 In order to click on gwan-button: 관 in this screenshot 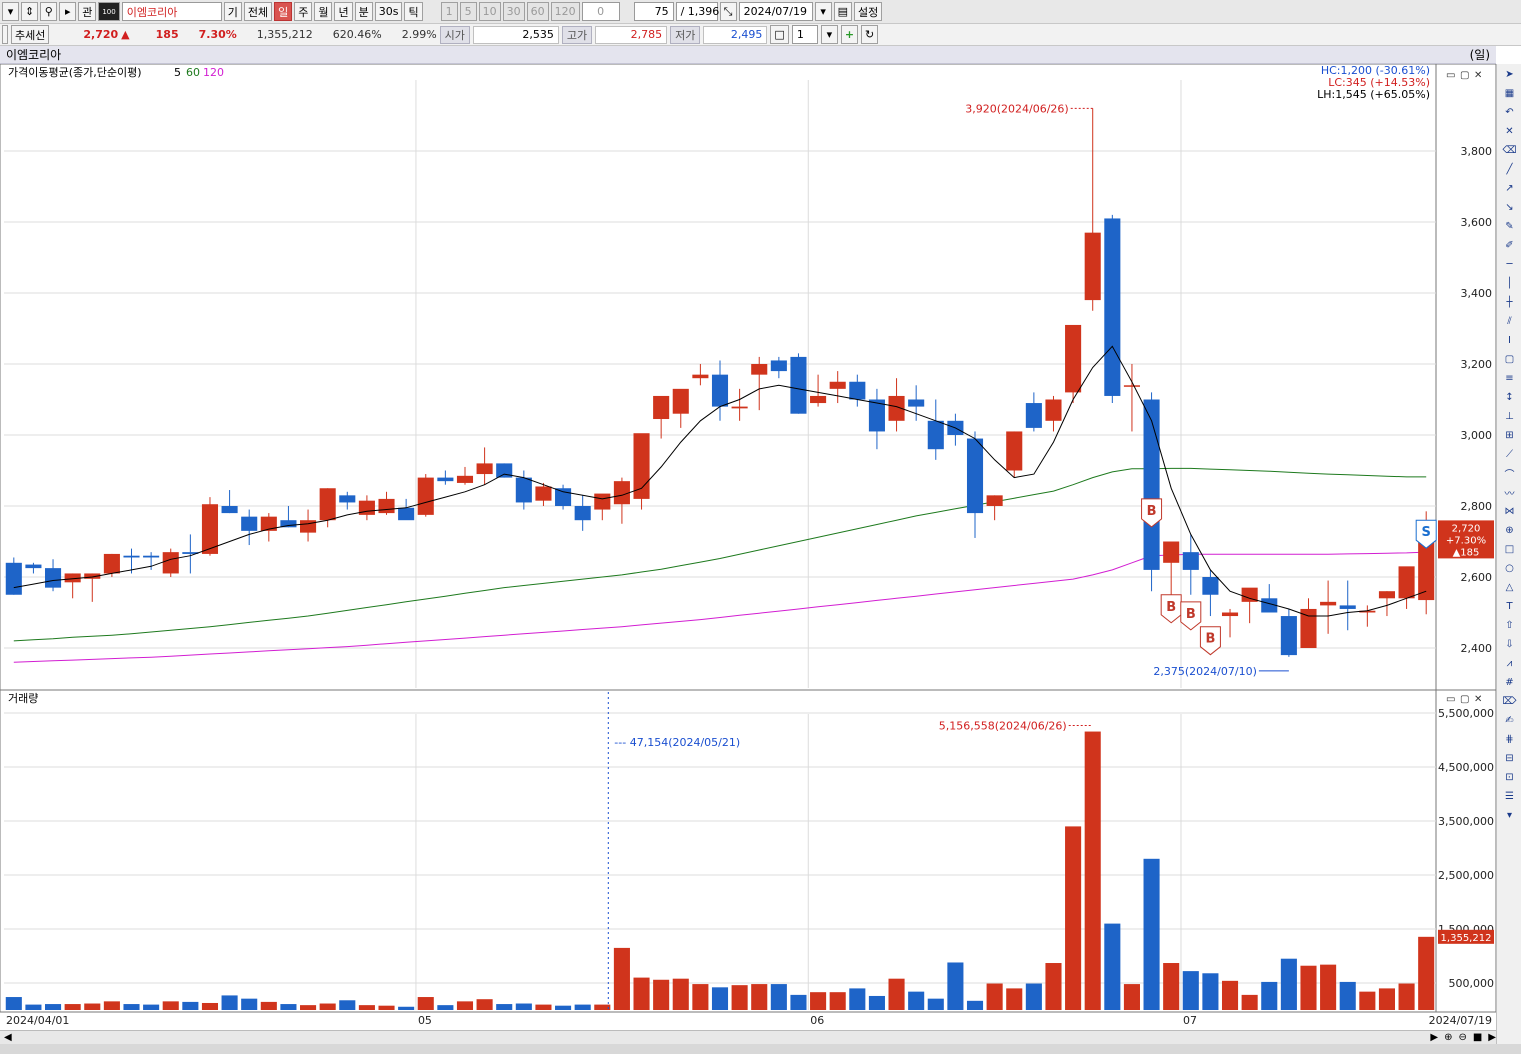, I will do `click(87, 11)`.